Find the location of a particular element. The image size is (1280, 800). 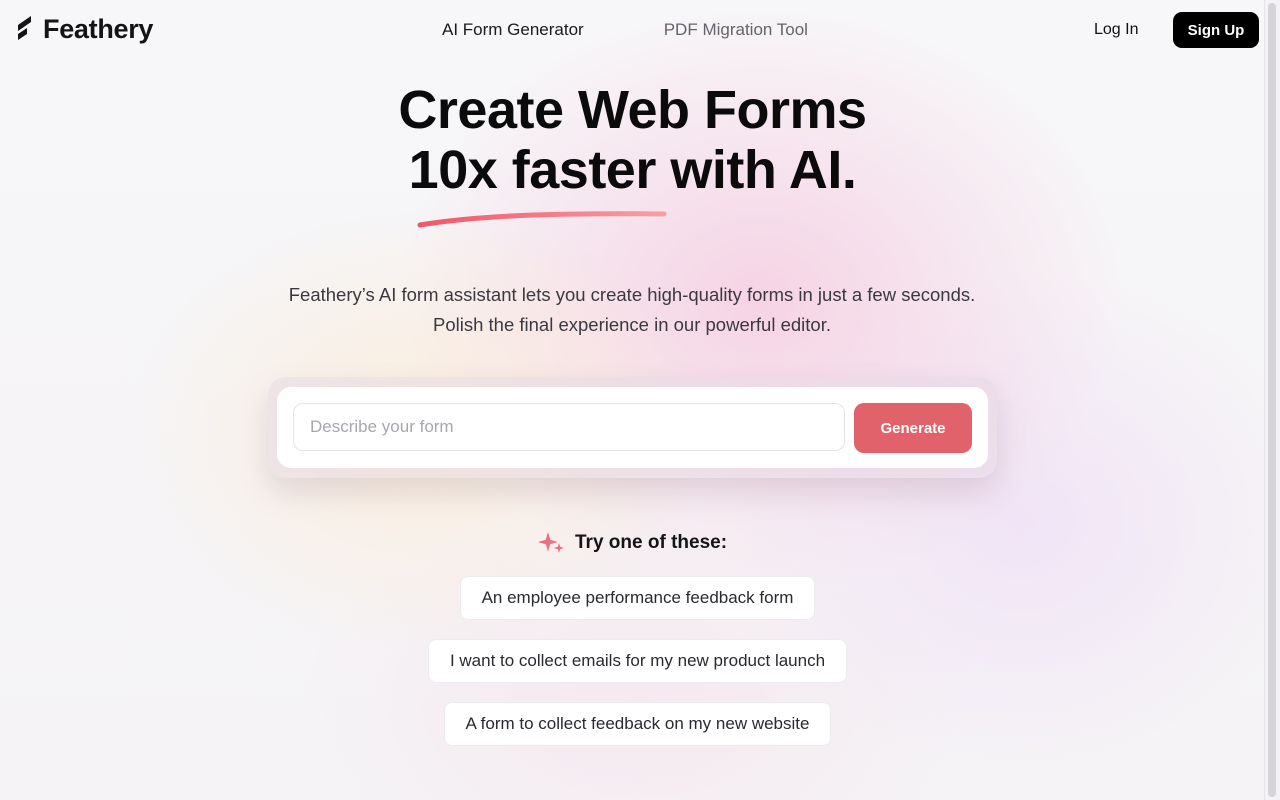

login-link: Log In is located at coordinates (1116, 30).